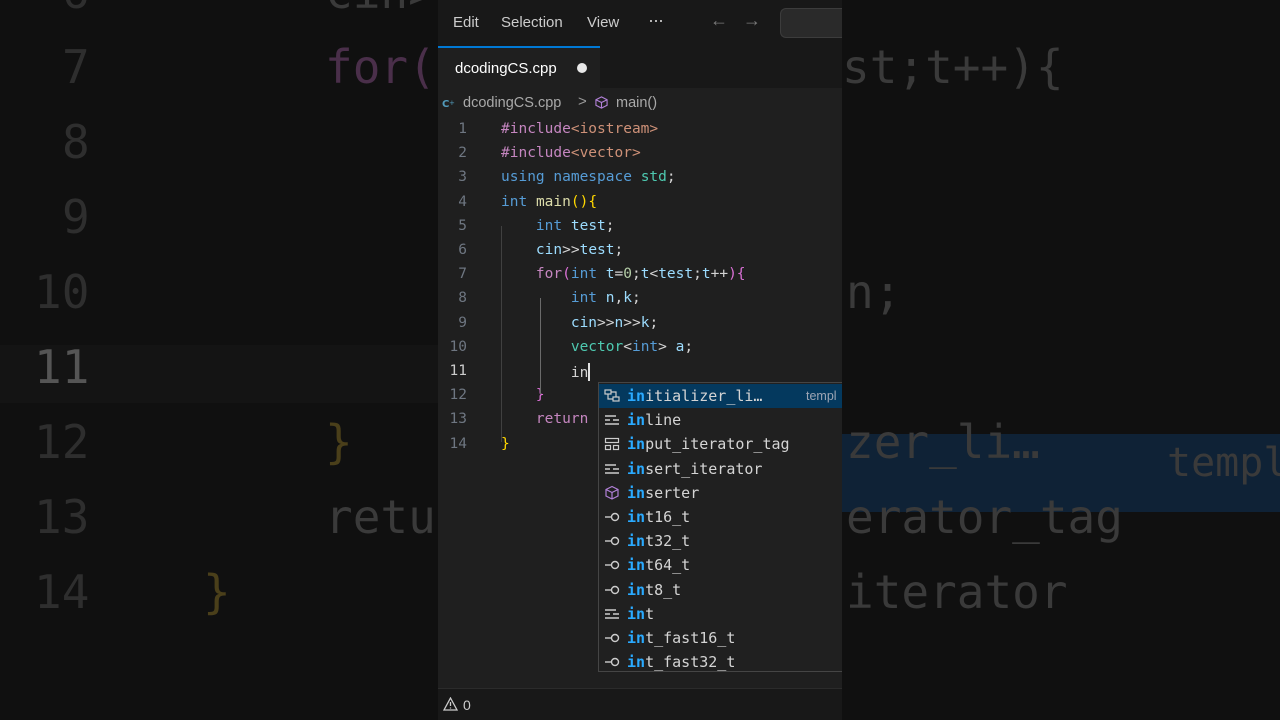 This screenshot has height=720, width=1280. Describe the element at coordinates (640, 130) in the screenshot. I see `code-line: 1 #include<iostream>` at that location.